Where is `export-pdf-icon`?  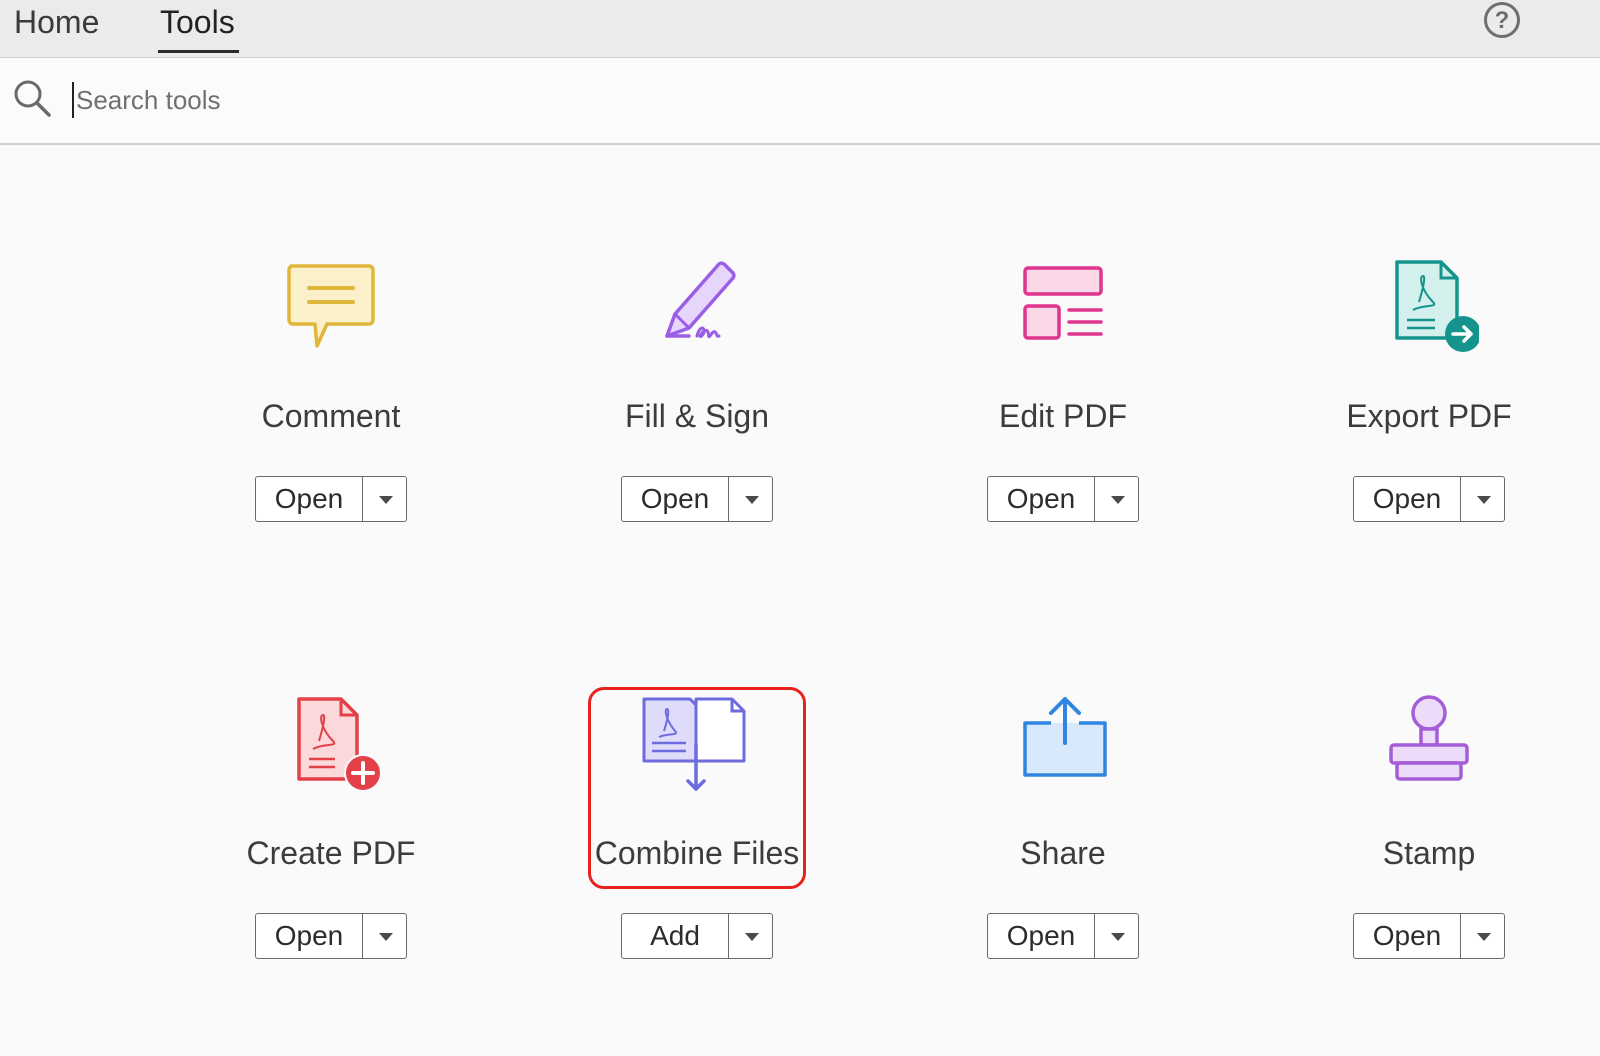 export-pdf-icon is located at coordinates (1437, 306).